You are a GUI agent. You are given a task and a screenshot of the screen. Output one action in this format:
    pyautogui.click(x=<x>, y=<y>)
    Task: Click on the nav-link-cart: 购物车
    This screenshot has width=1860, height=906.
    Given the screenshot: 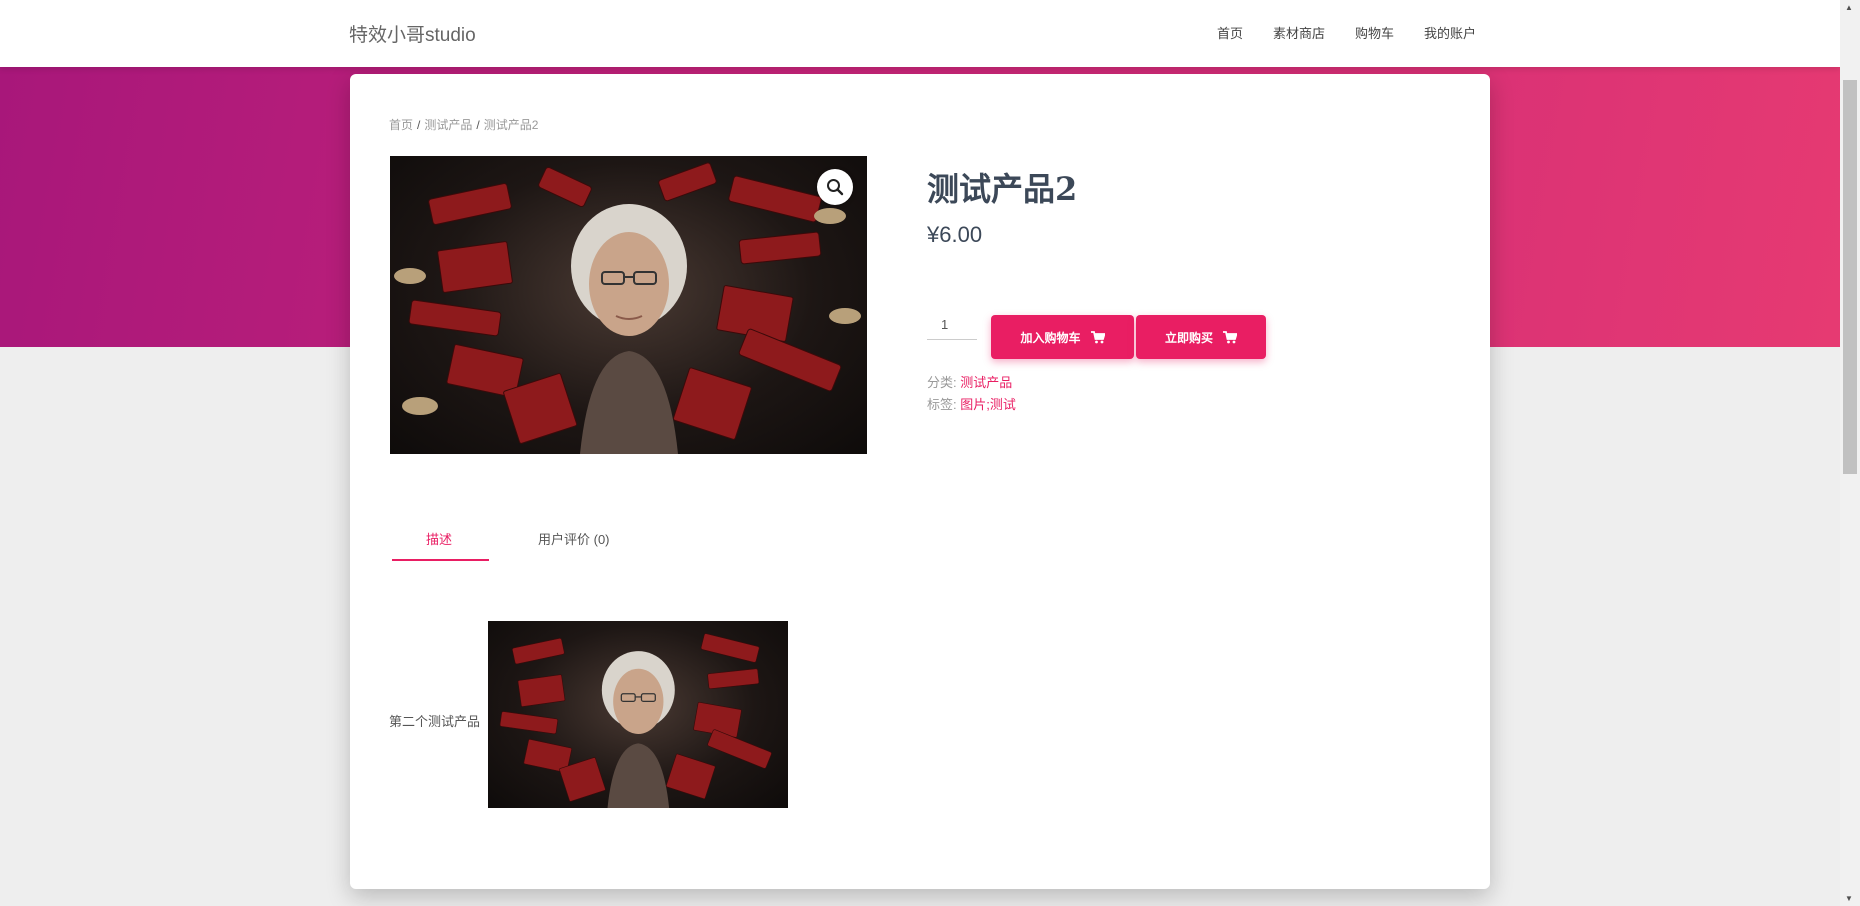 What is the action you would take?
    pyautogui.click(x=1374, y=32)
    